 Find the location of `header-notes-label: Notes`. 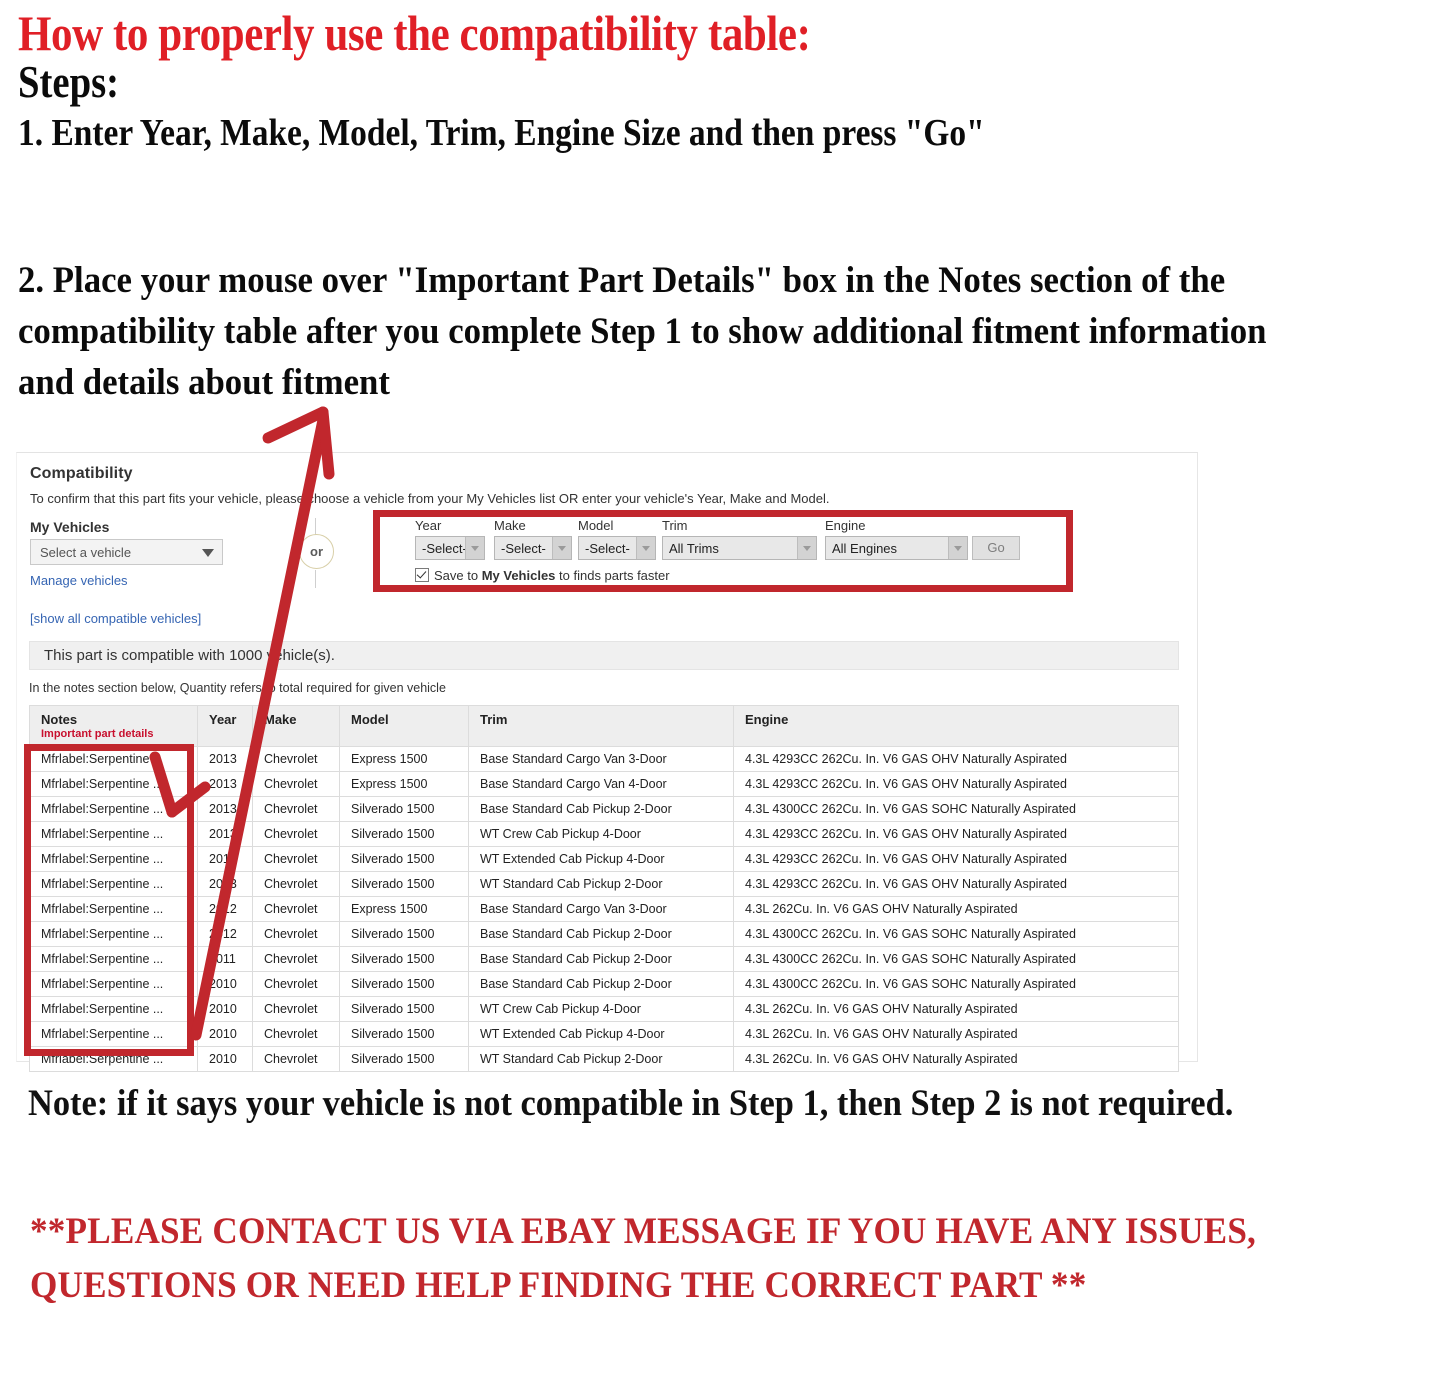

header-notes-label: Notes is located at coordinates (59, 719).